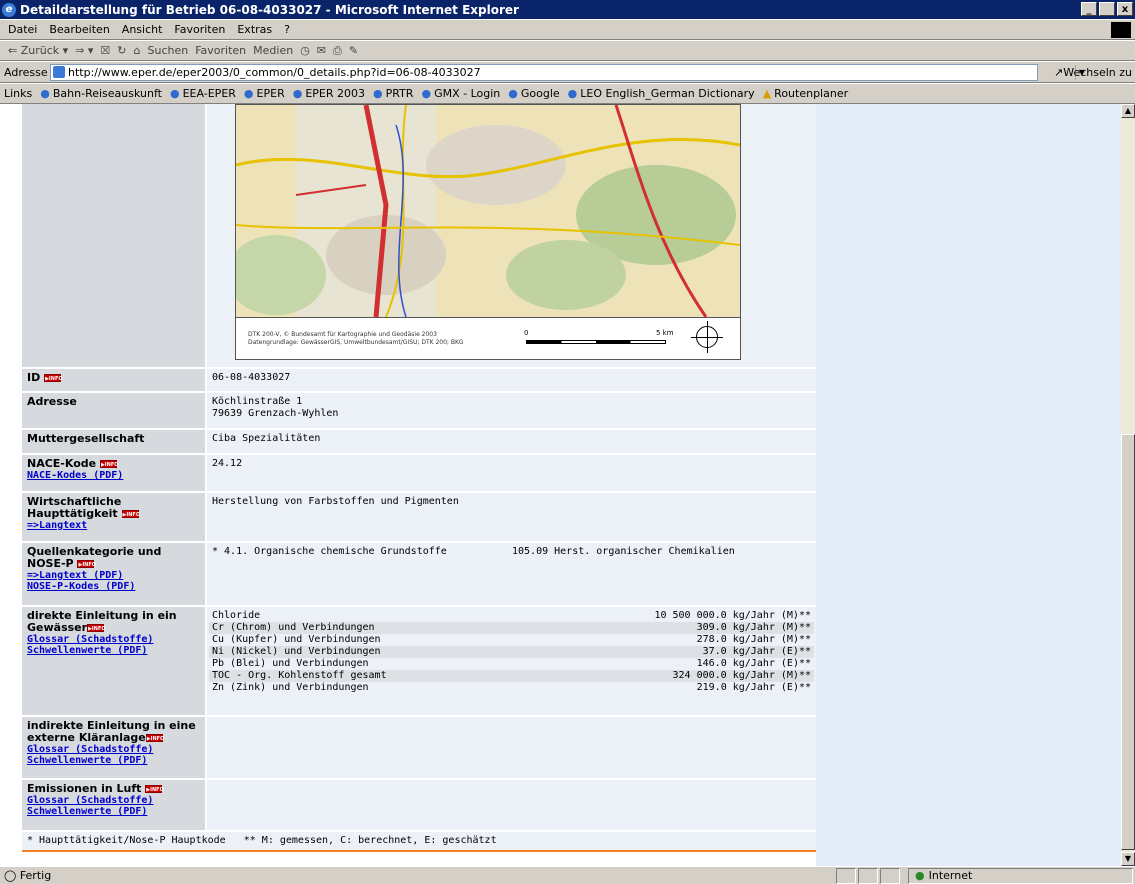  What do you see at coordinates (137, 50) in the screenshot?
I see `home-icon: ⌂` at bounding box center [137, 50].